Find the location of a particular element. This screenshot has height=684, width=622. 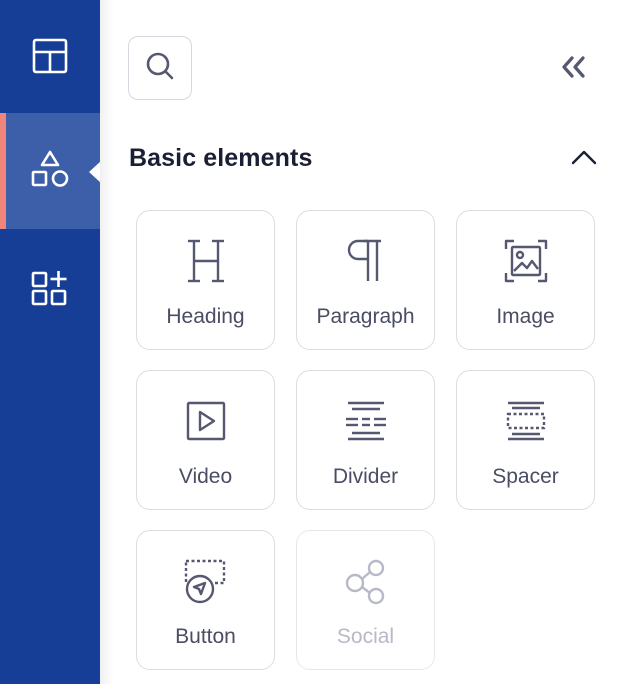

layout-icon is located at coordinates (50, 58).